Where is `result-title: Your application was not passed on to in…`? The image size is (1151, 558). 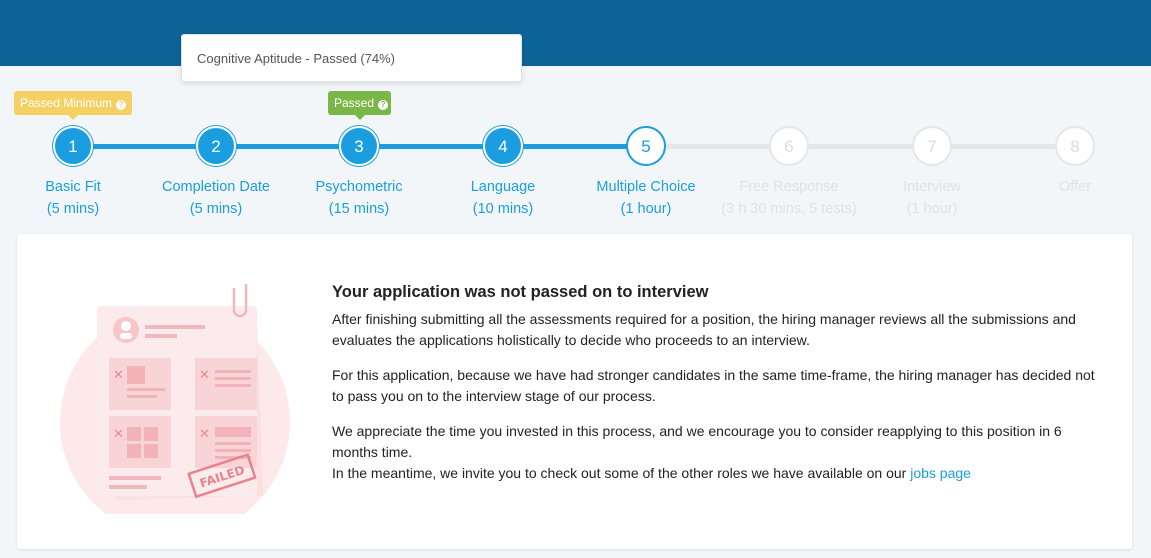
result-title: Your application was not passed on to in… is located at coordinates (520, 292).